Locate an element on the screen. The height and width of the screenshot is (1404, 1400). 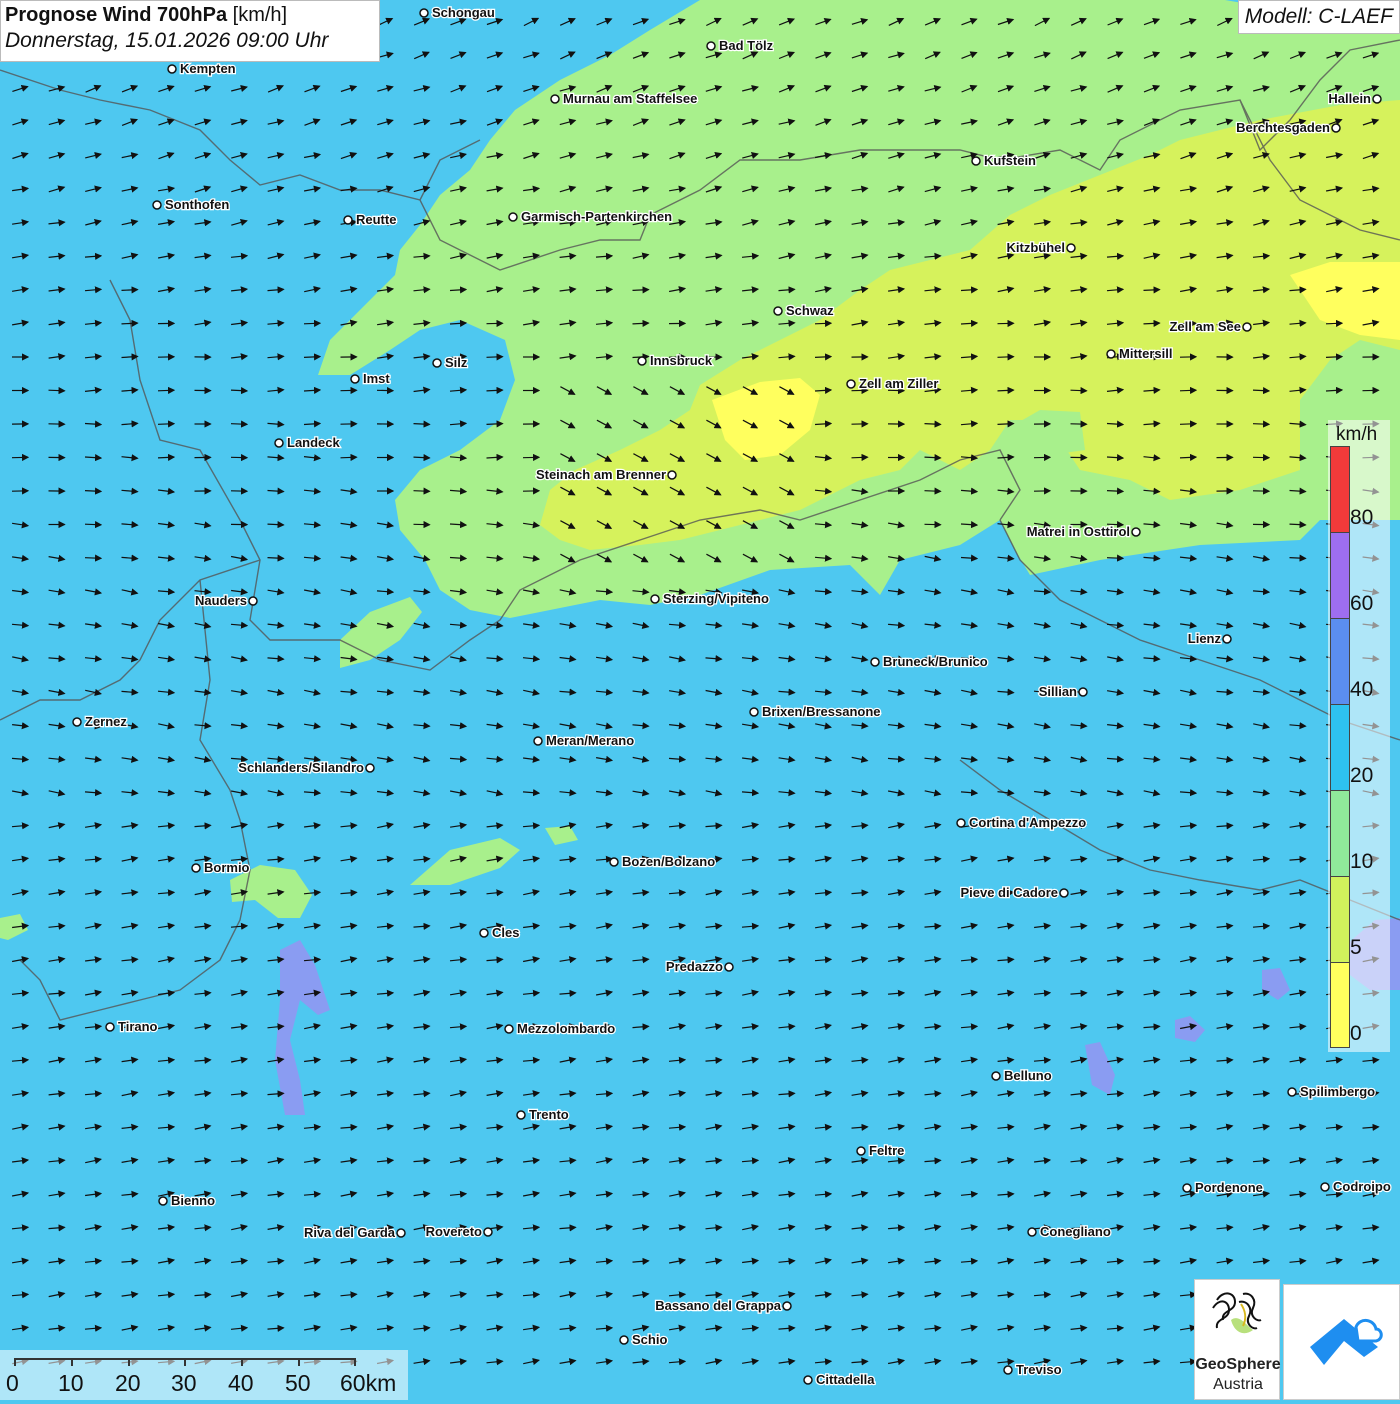
city-marker: Spilimbergo is located at coordinates (1331, 1091).